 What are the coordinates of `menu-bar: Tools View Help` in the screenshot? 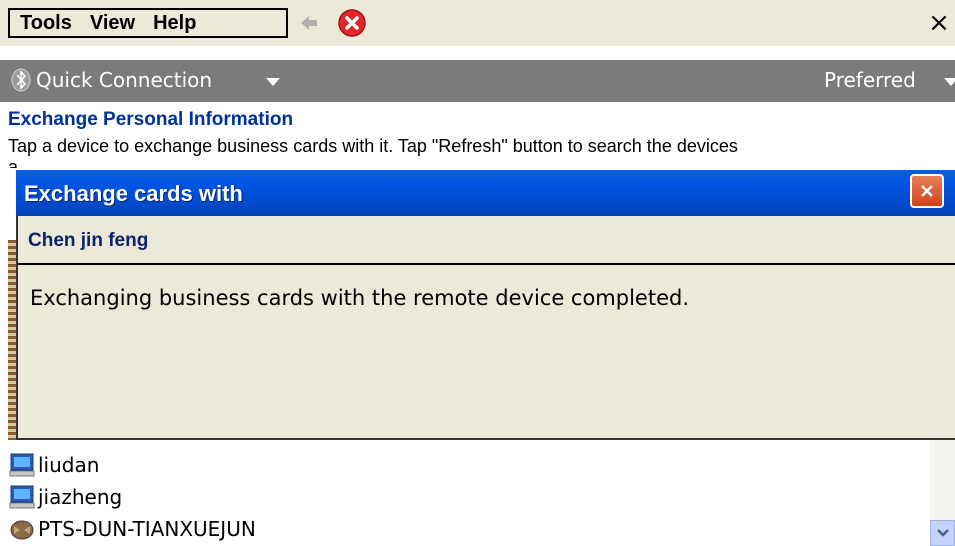 It's located at (148, 23).